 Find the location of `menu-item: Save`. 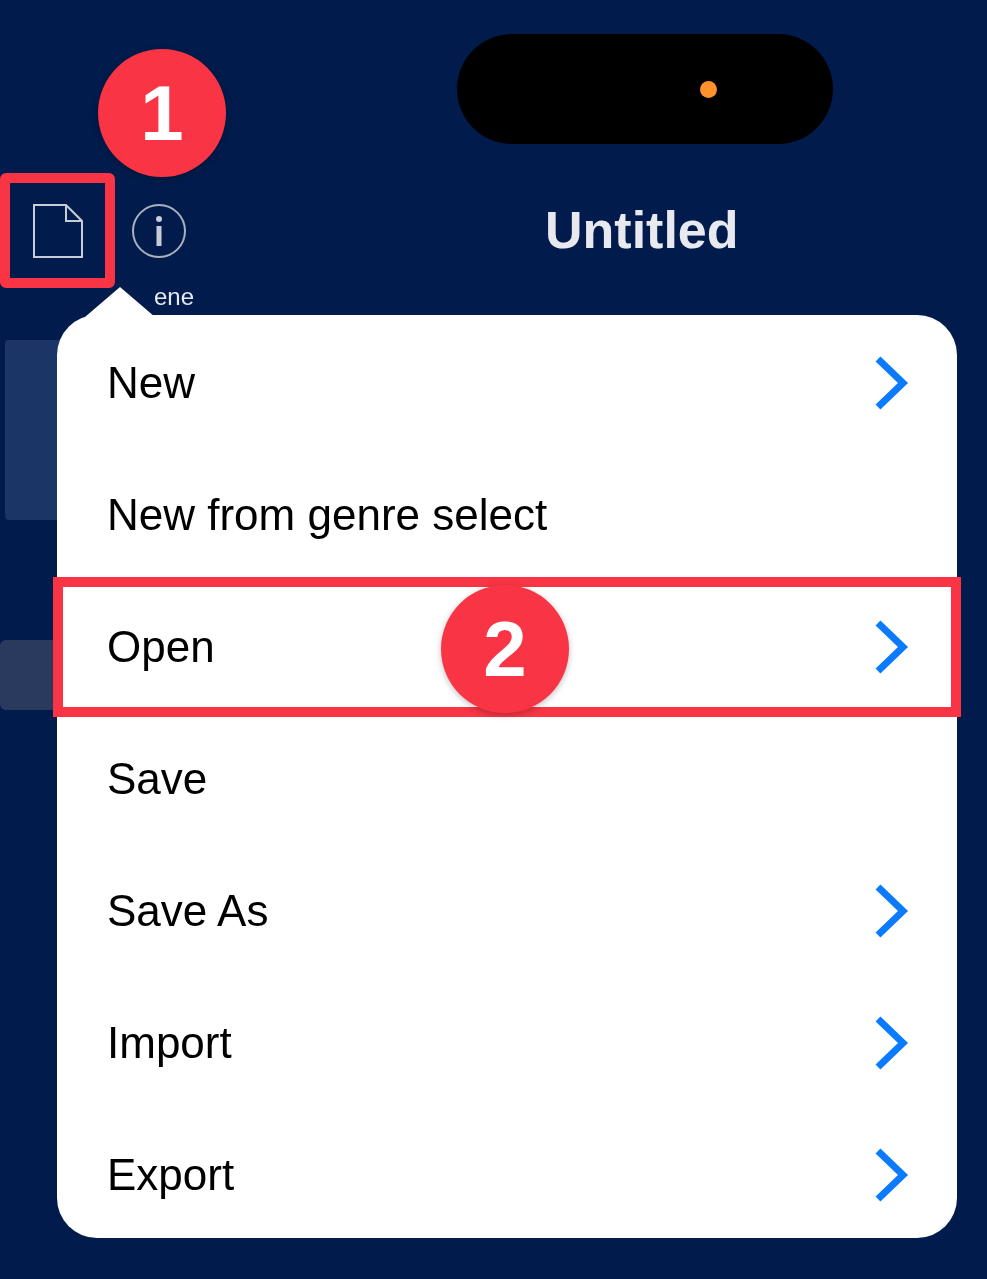

menu-item: Save is located at coordinates (507, 779).